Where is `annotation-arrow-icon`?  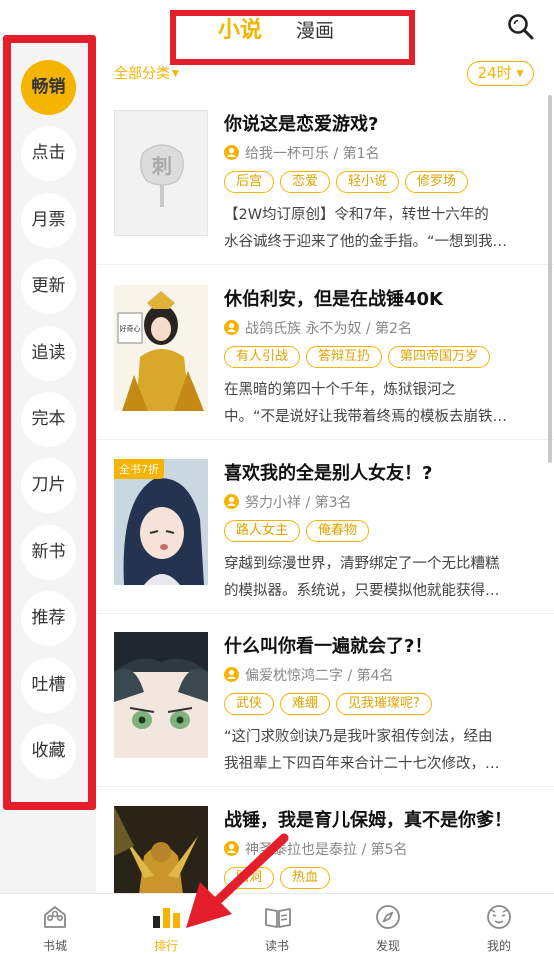 annotation-arrow-icon is located at coordinates (237, 880).